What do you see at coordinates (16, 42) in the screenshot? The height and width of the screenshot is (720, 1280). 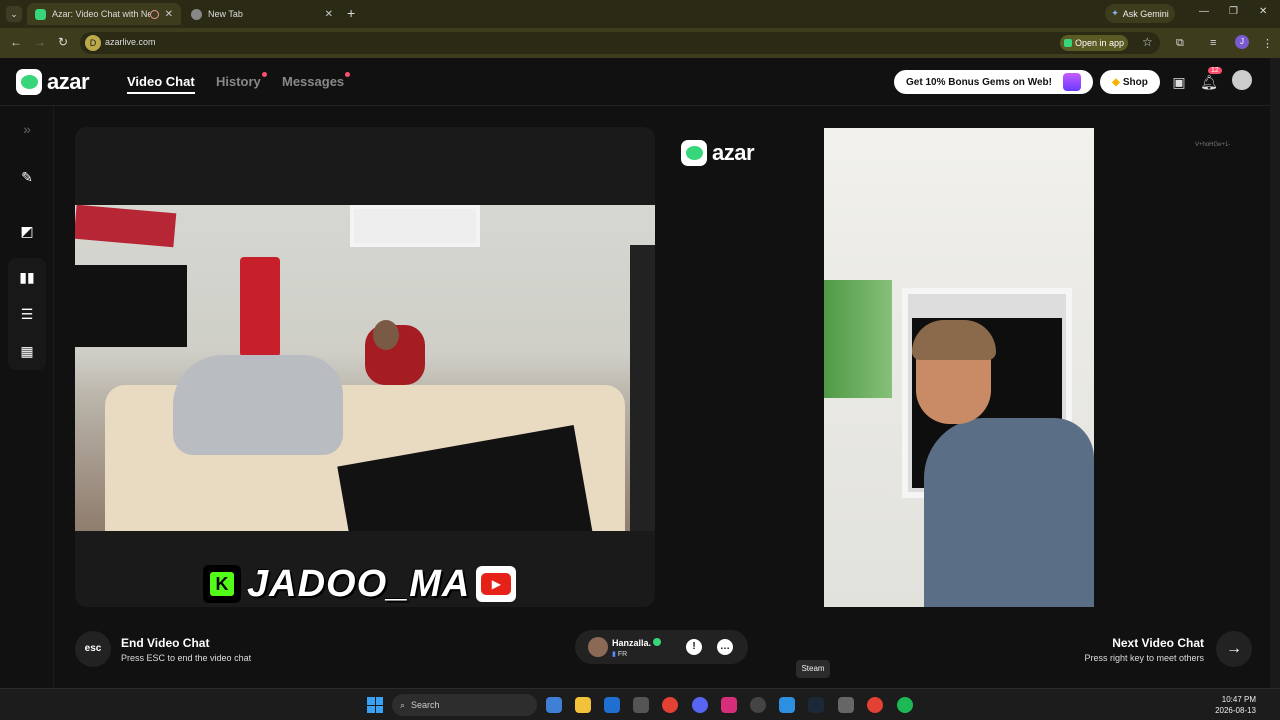 I see `back-icon: ←` at bounding box center [16, 42].